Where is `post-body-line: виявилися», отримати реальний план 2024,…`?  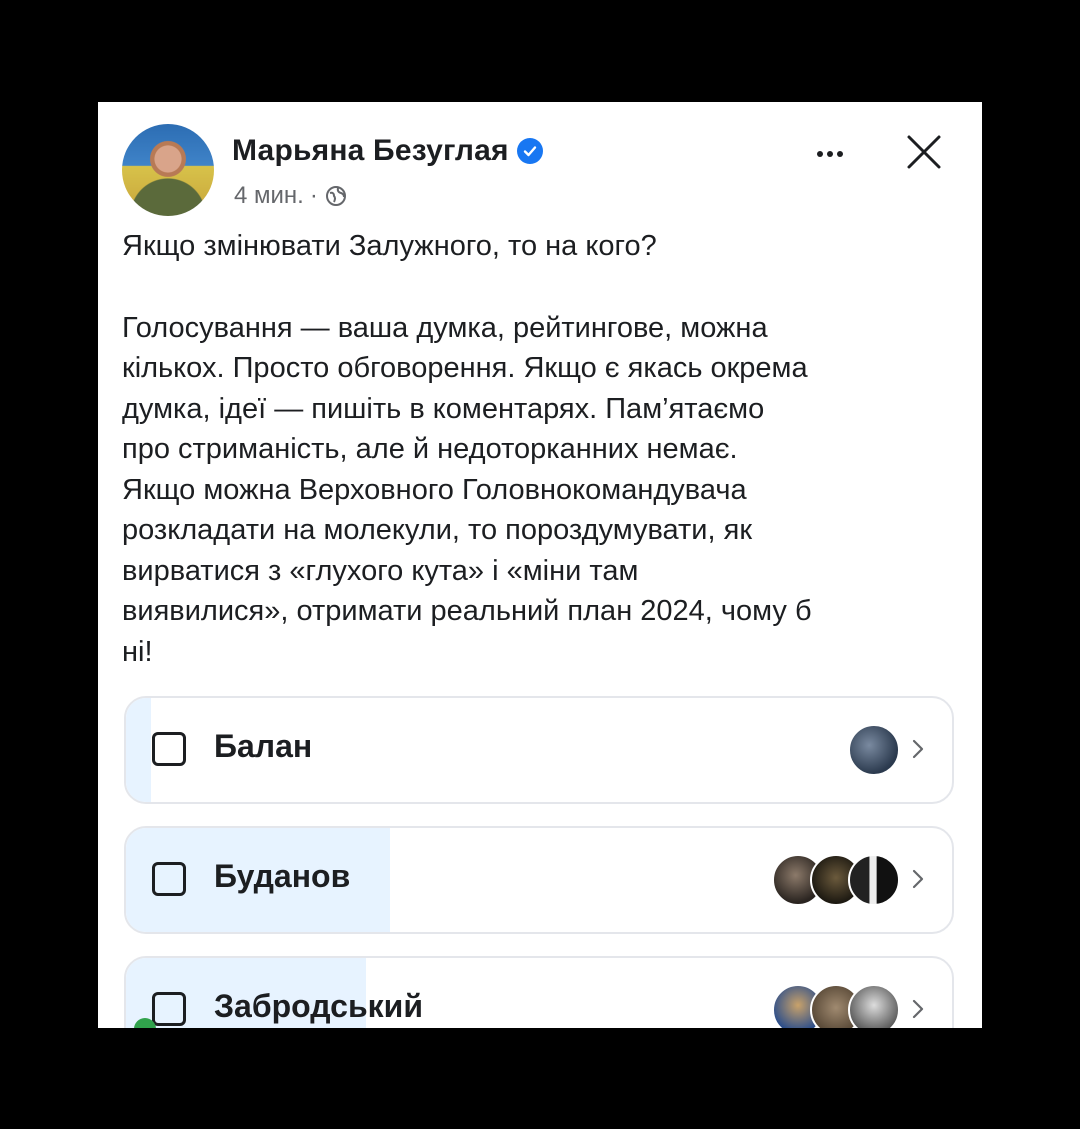 post-body-line: виявилися», отримати реальний план 2024,… is located at coordinates (467, 611).